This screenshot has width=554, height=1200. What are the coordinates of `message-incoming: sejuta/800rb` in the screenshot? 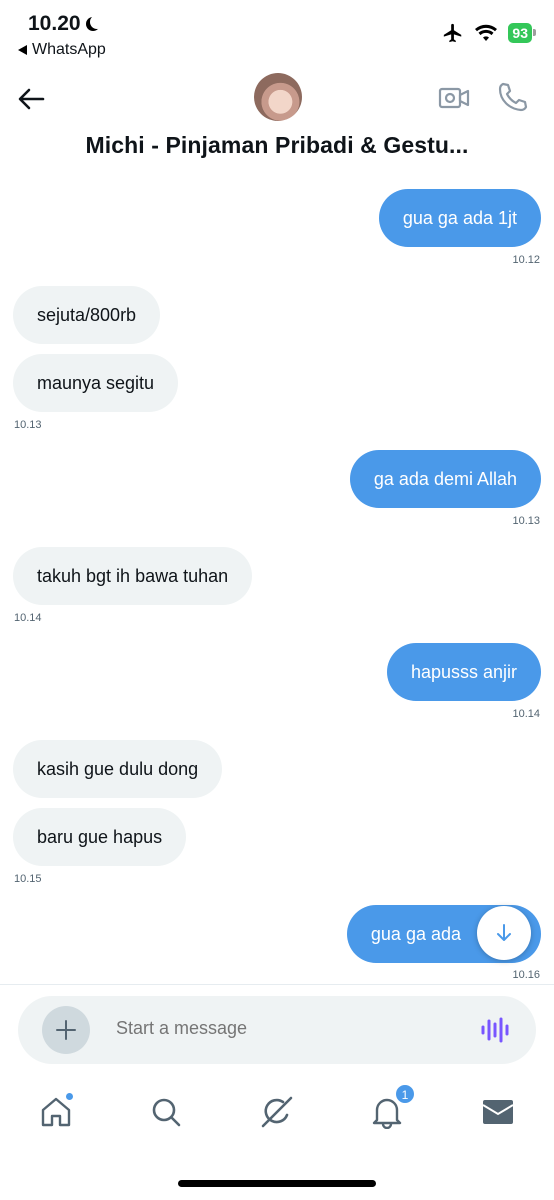 It's located at (87, 315).